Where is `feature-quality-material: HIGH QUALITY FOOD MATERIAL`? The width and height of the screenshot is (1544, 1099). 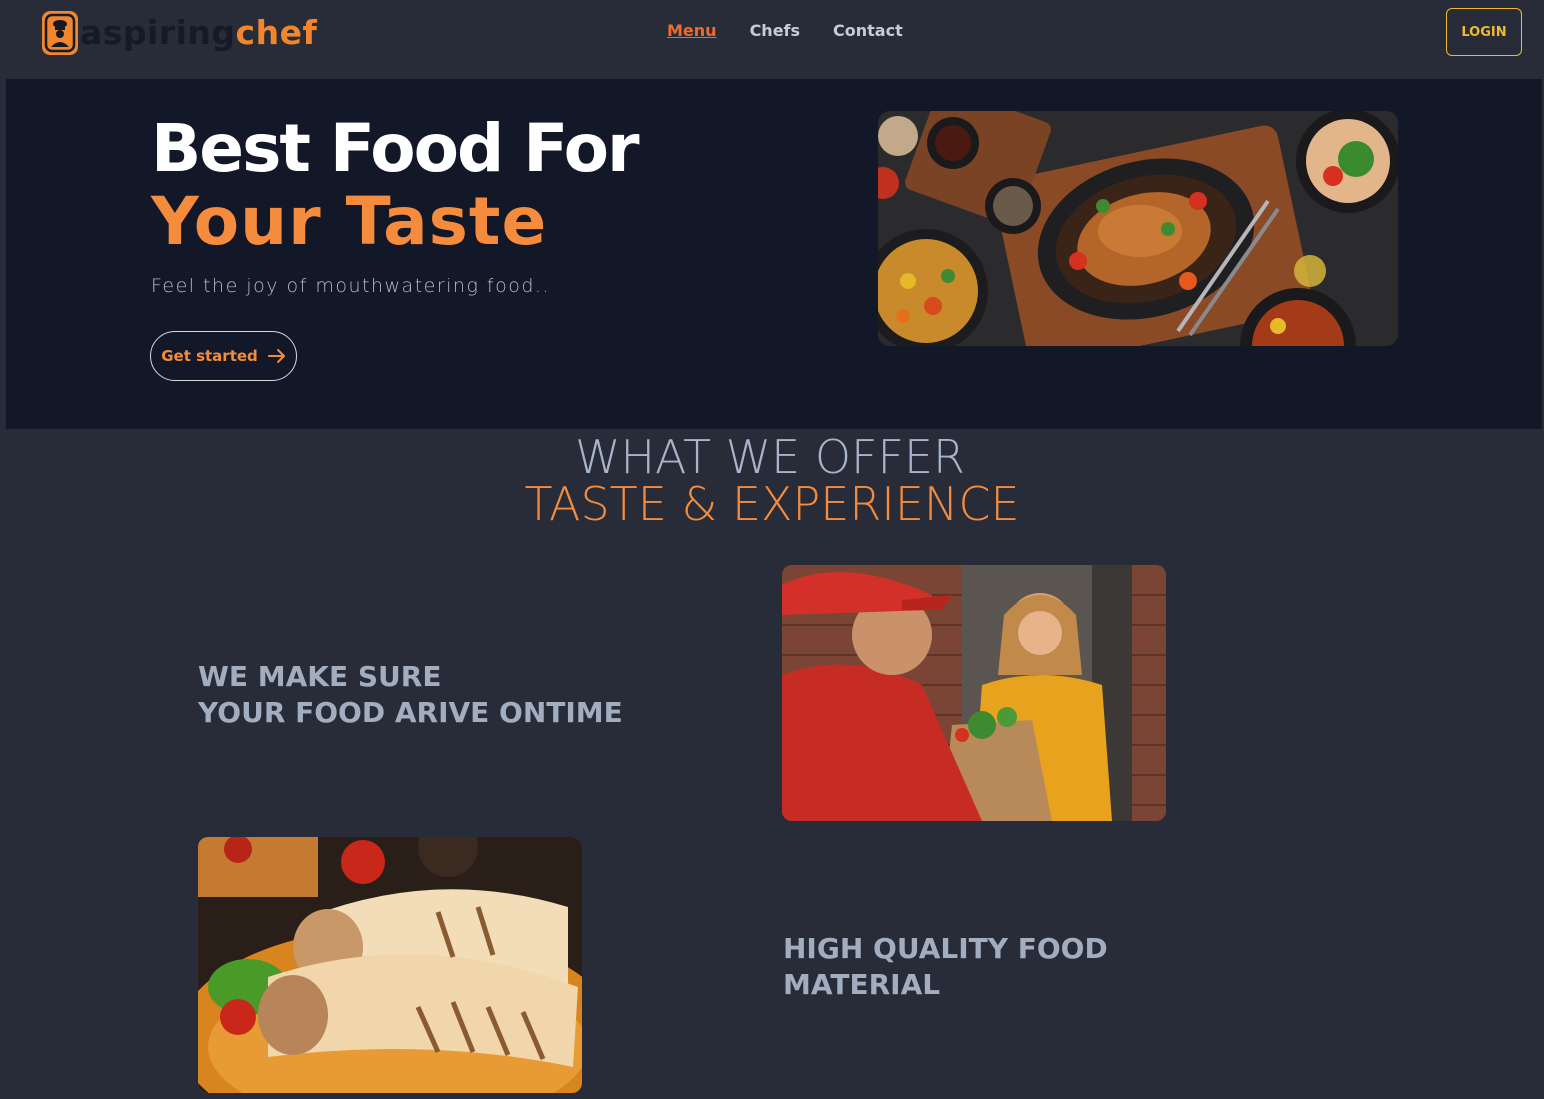 feature-quality-material: HIGH QUALITY FOOD MATERIAL is located at coordinates (945, 967).